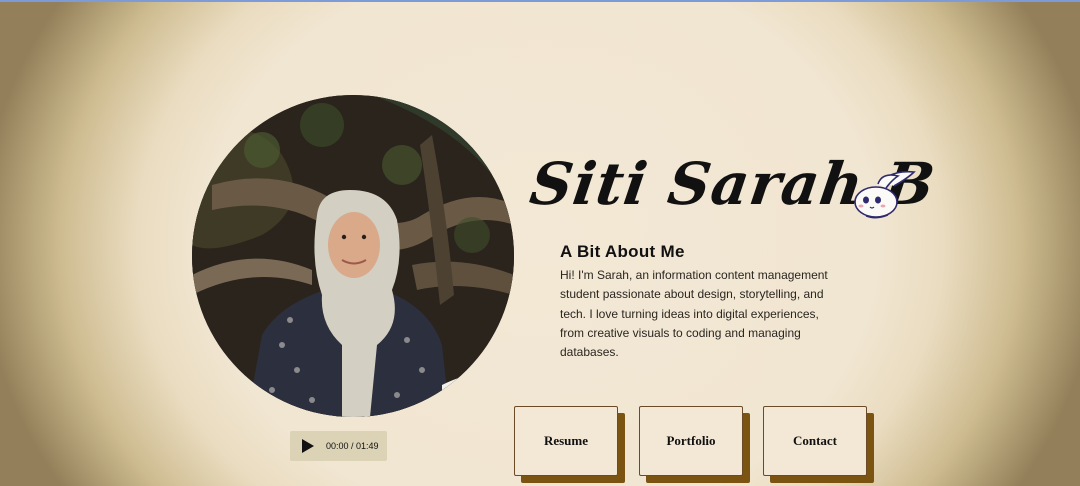  Describe the element at coordinates (815, 441) in the screenshot. I see `contact-button: Contact` at that location.